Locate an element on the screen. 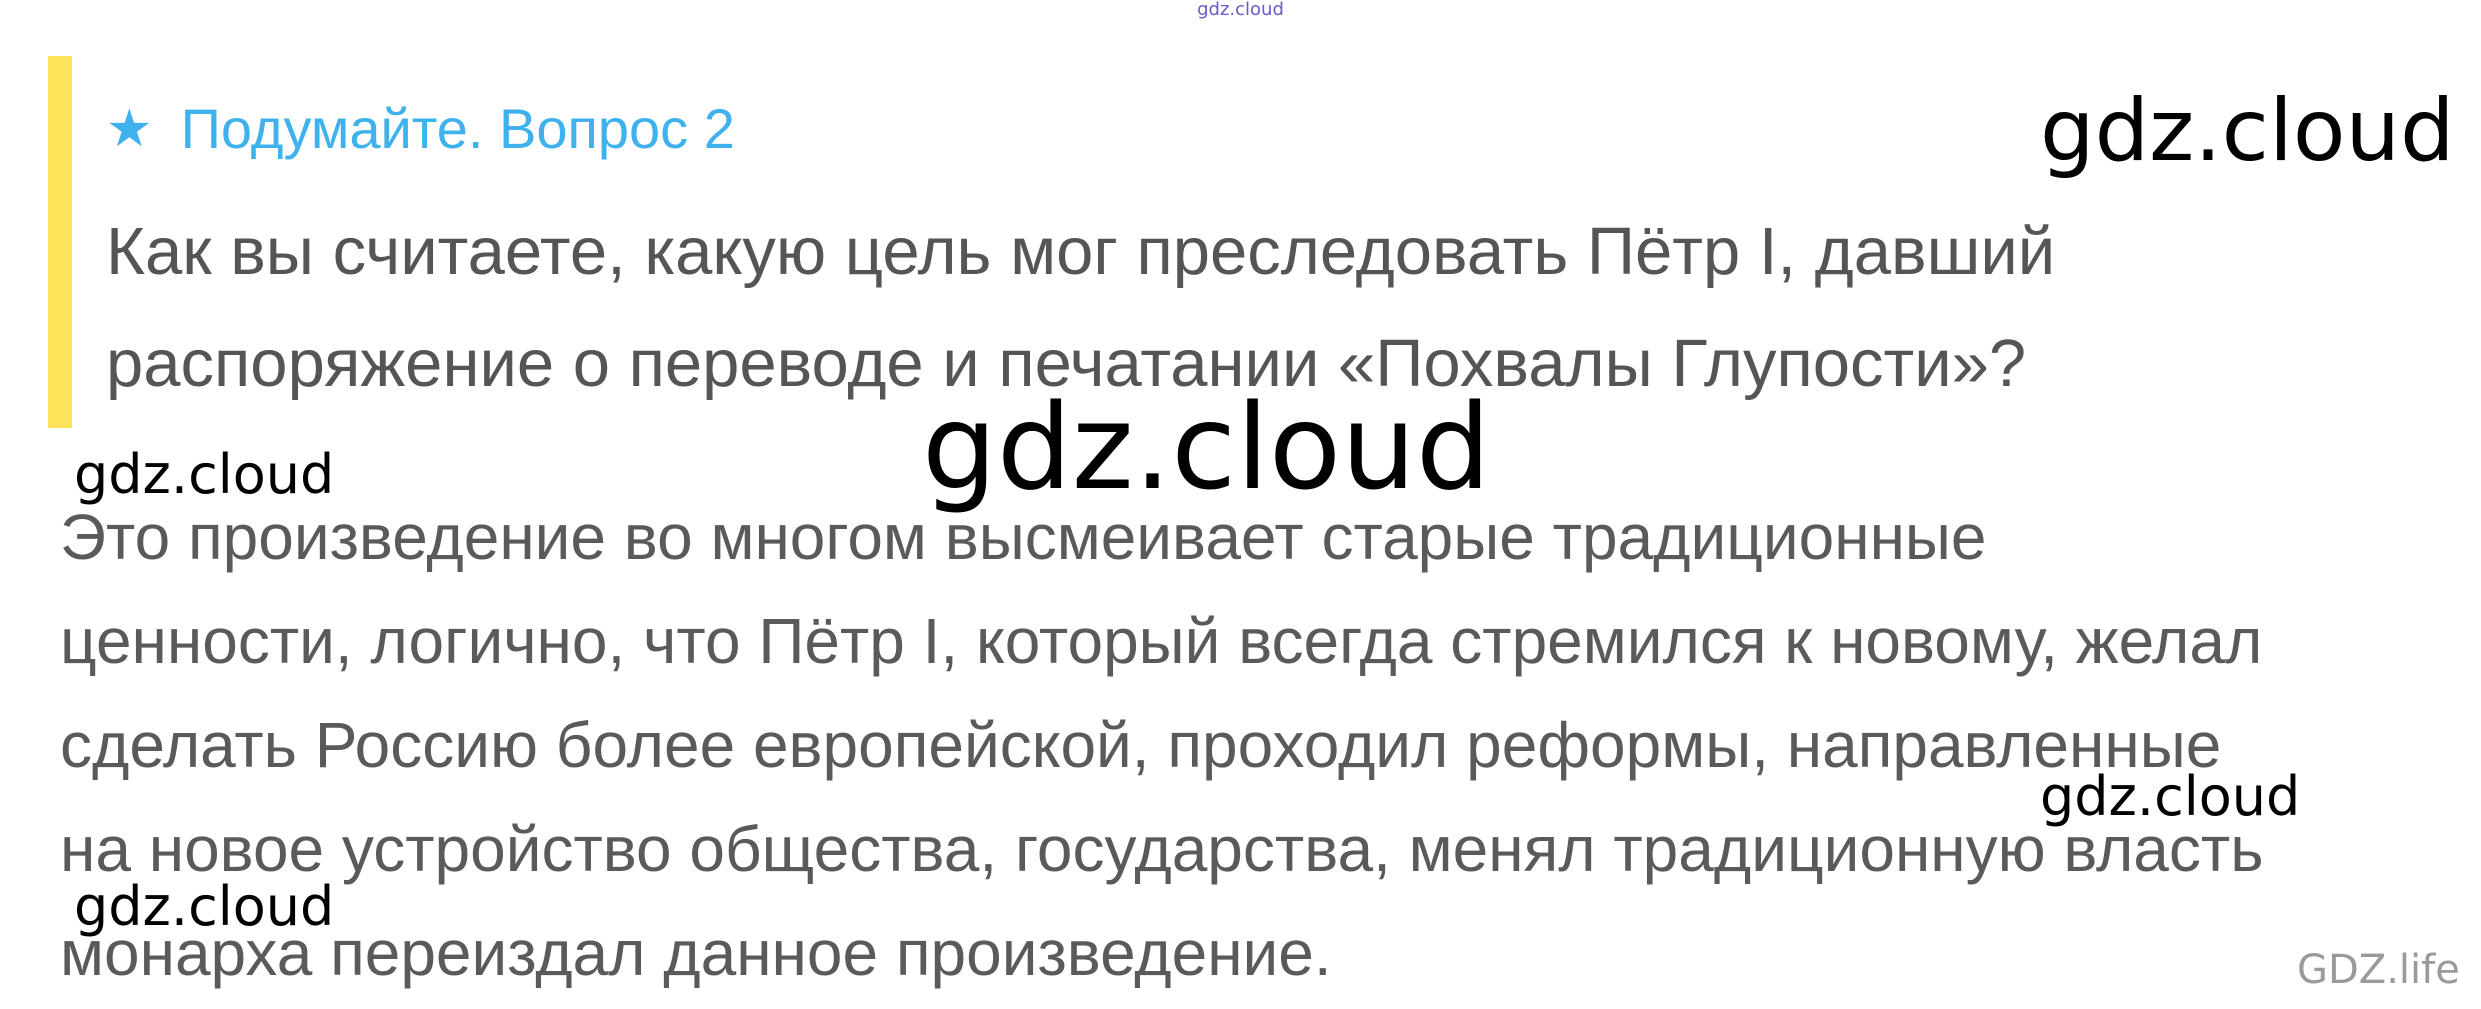 The width and height of the screenshot is (2481, 1009). watermark-right-lower: gdz.cloud is located at coordinates (2170, 796).